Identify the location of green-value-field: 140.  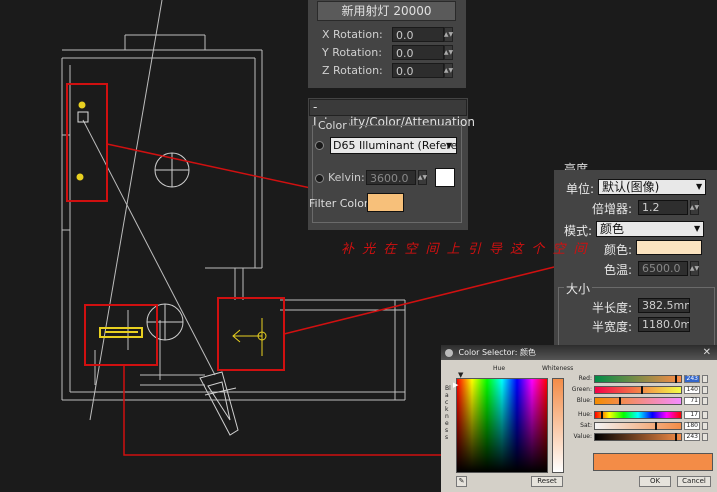
(692, 390).